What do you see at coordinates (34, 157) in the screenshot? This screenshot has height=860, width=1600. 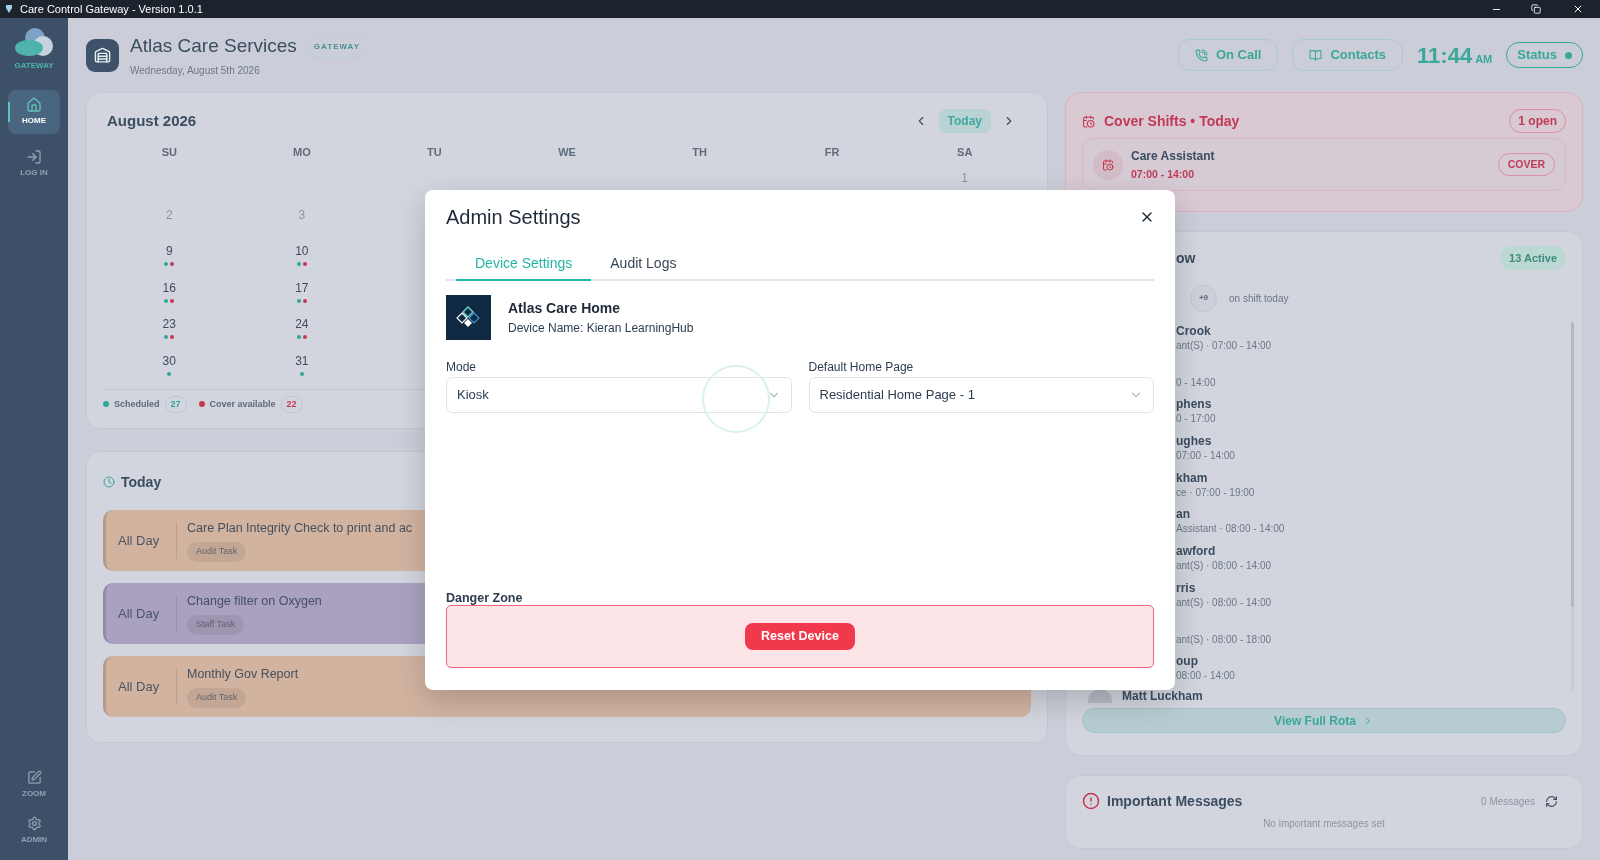 I see `log-in-icon` at bounding box center [34, 157].